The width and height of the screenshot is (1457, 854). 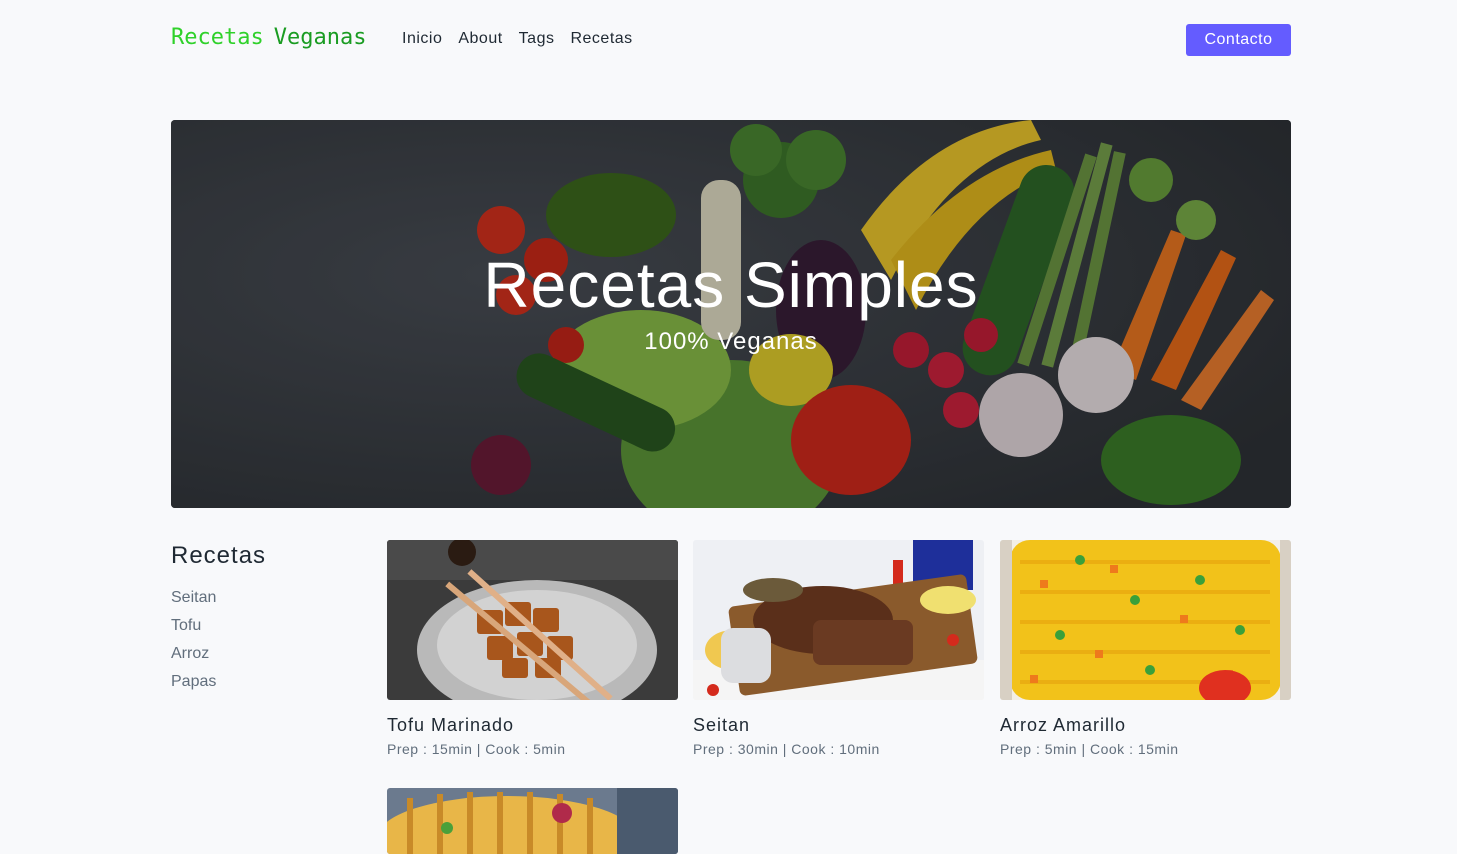 What do you see at coordinates (320, 37) in the screenshot?
I see `brand-part-2: Veganas` at bounding box center [320, 37].